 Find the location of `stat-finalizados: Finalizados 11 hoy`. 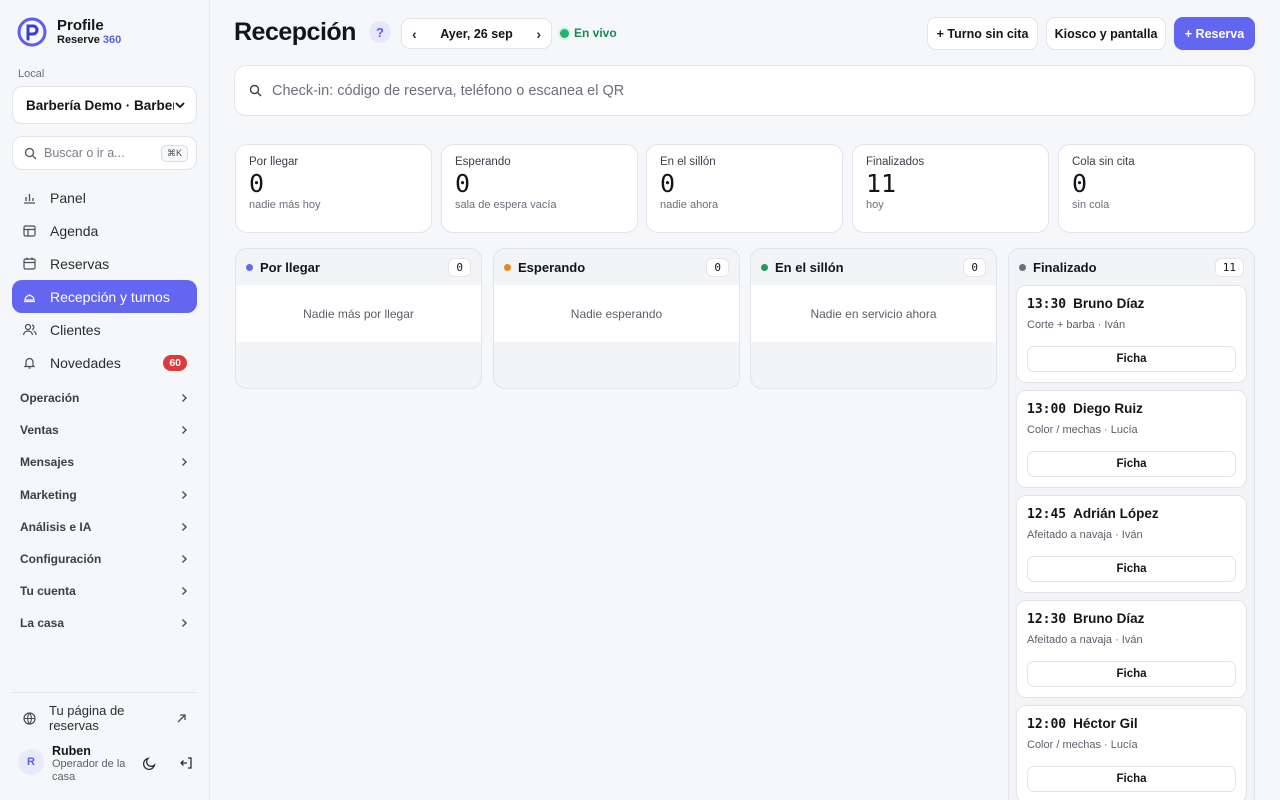

stat-finalizados: Finalizados 11 hoy is located at coordinates (950, 188).